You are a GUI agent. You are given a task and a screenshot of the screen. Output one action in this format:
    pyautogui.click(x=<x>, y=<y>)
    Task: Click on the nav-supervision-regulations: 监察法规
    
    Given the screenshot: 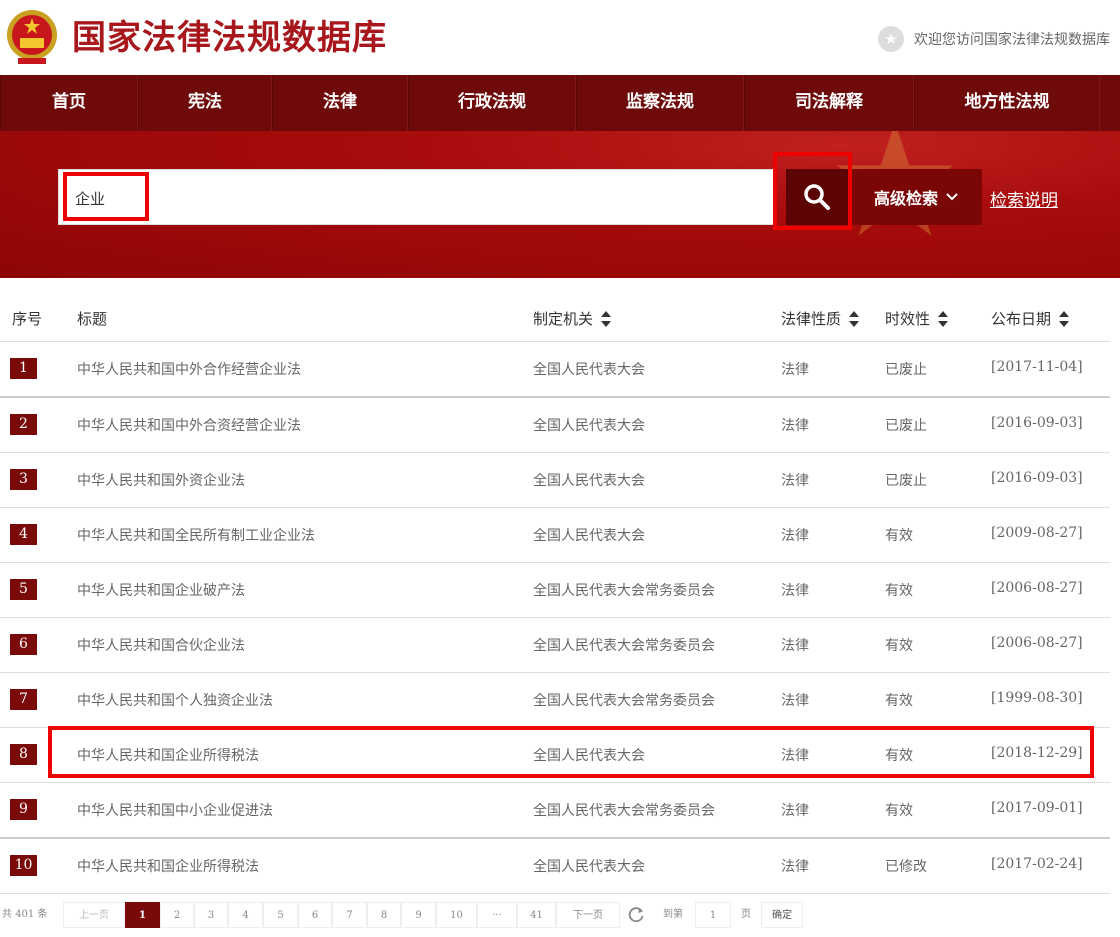 What is the action you would take?
    pyautogui.click(x=660, y=103)
    